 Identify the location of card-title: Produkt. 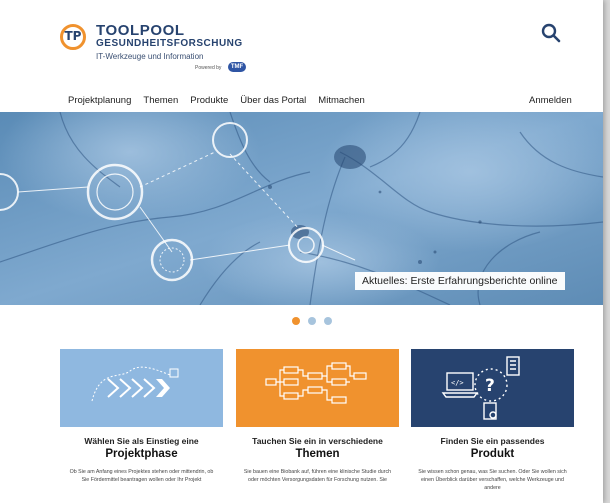
(492, 454).